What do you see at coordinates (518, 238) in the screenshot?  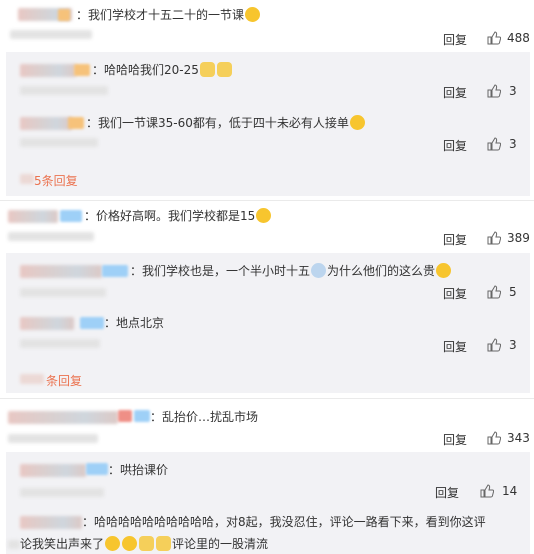 I see `like-count: 389` at bounding box center [518, 238].